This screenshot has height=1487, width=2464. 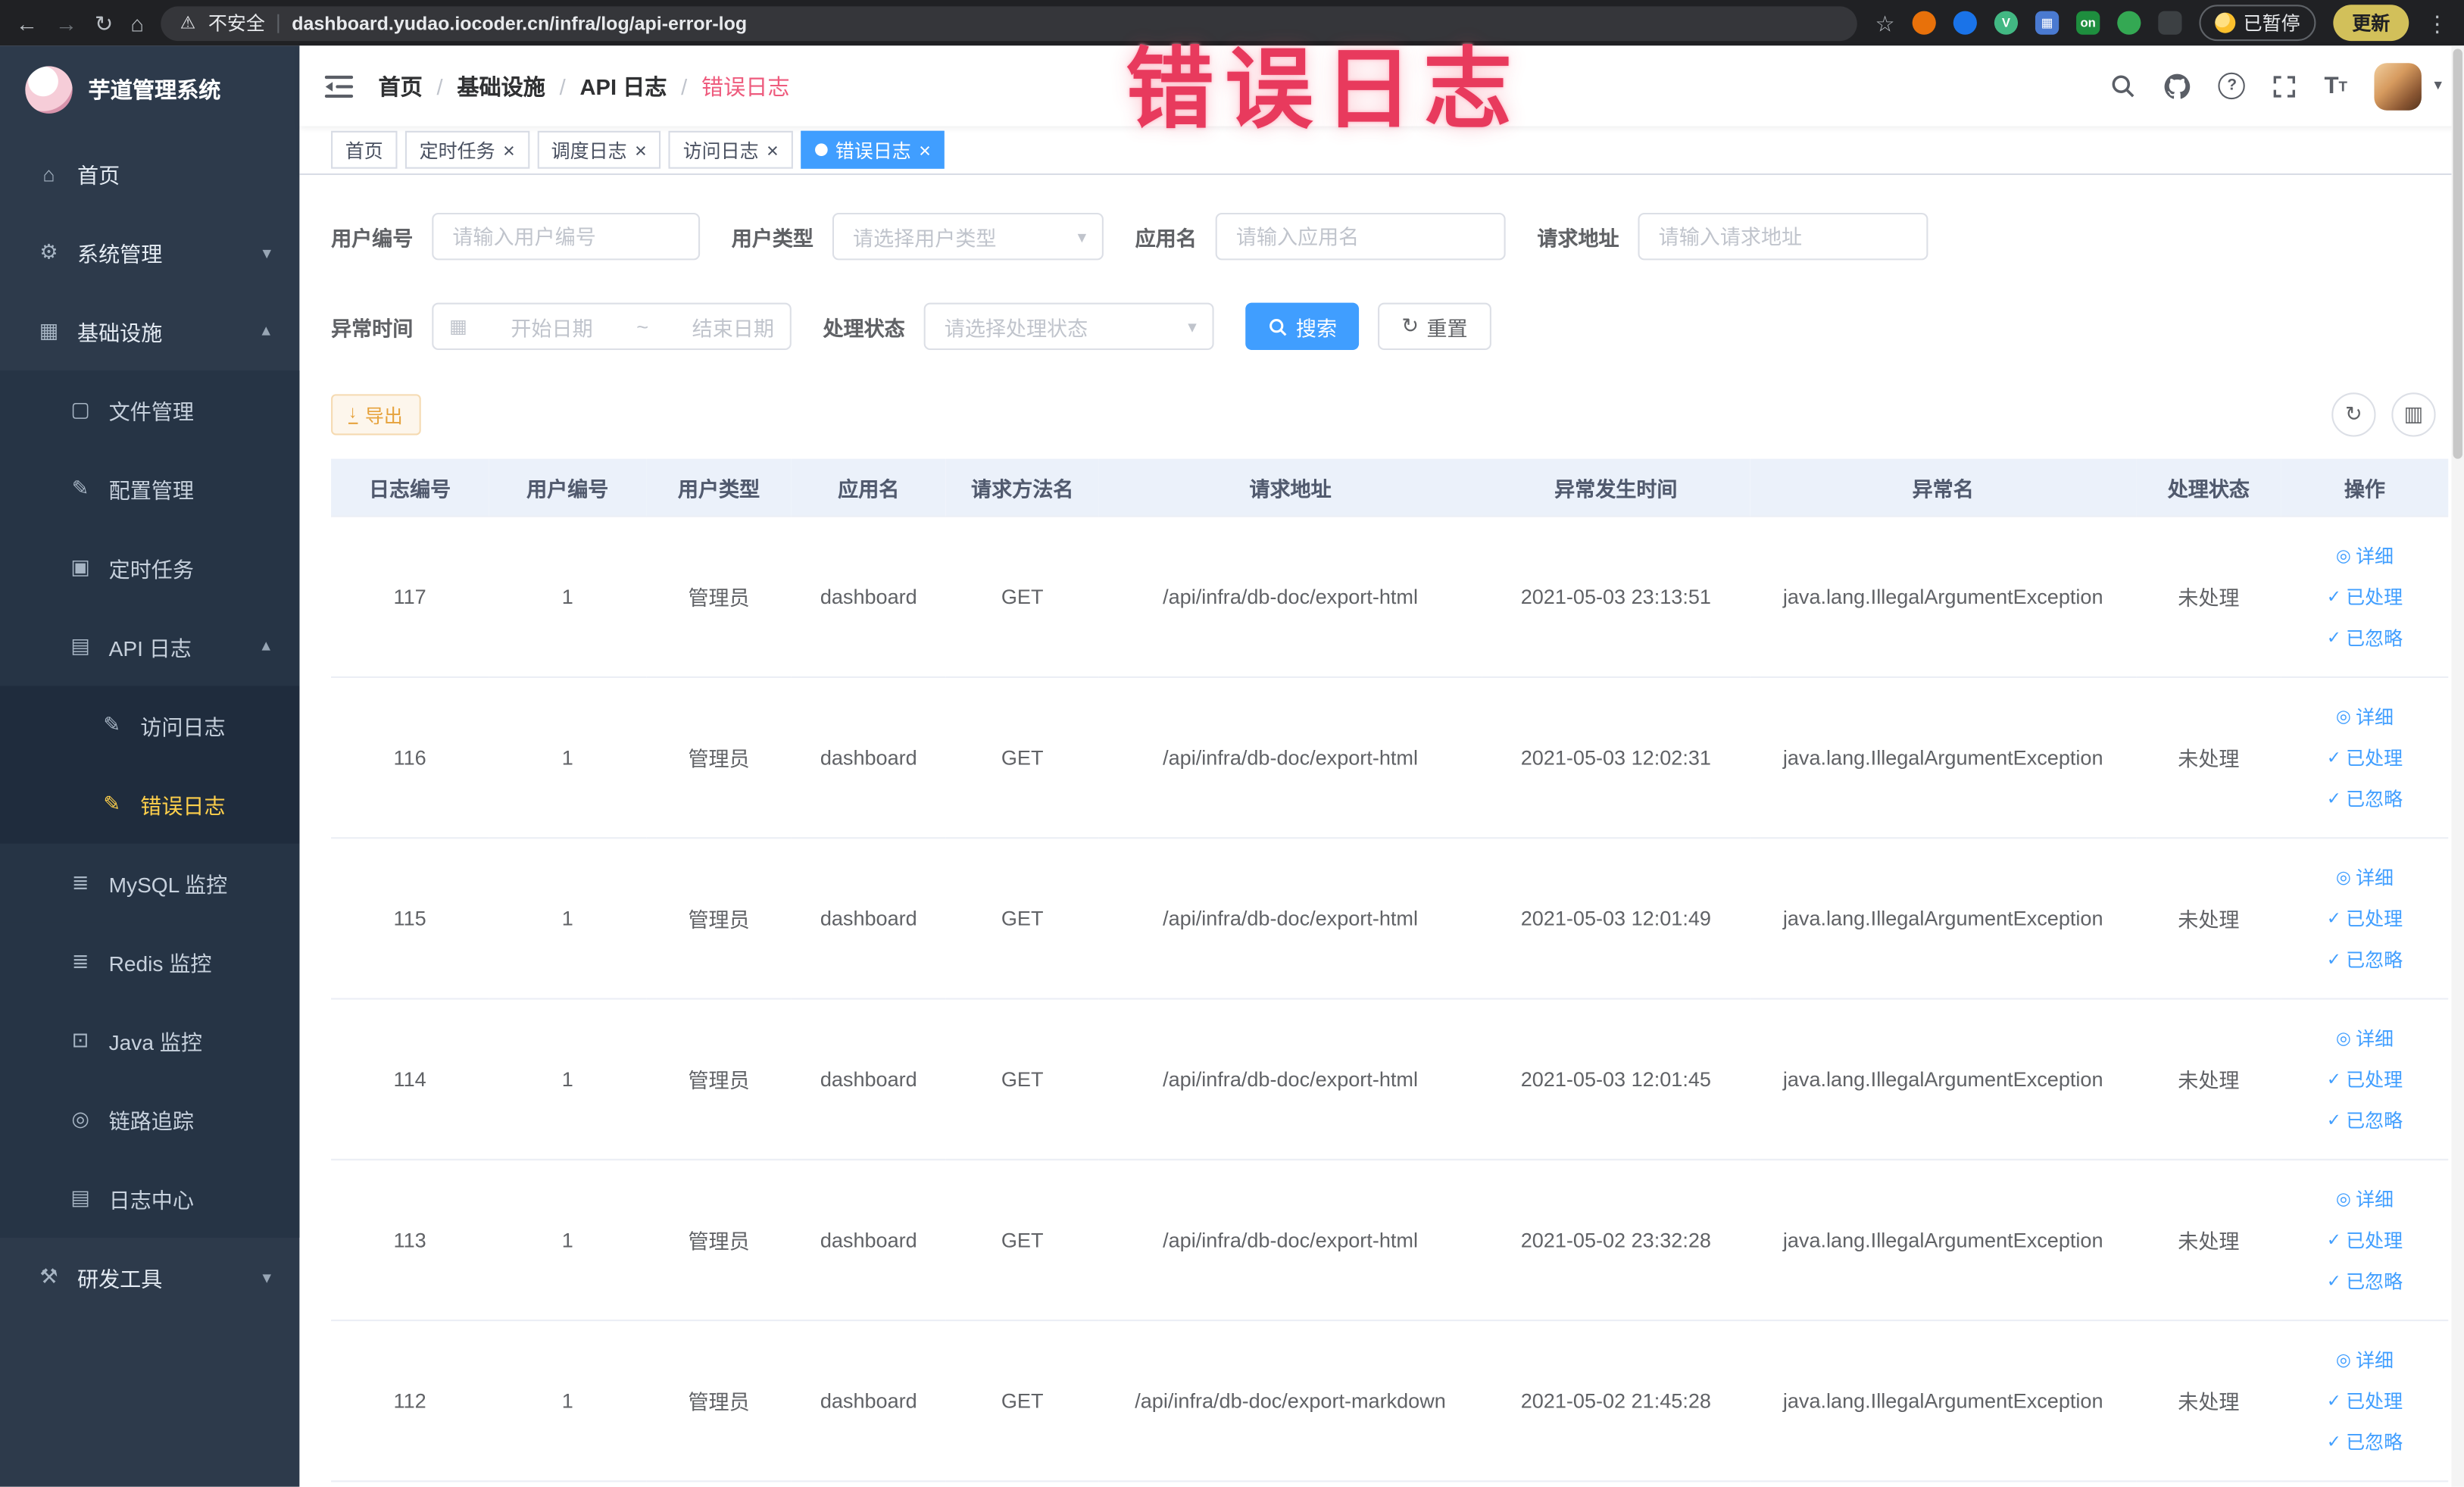 What do you see at coordinates (149, 1277) in the screenshot?
I see `sidebar-item: ⚒ 研发工具 ▾` at bounding box center [149, 1277].